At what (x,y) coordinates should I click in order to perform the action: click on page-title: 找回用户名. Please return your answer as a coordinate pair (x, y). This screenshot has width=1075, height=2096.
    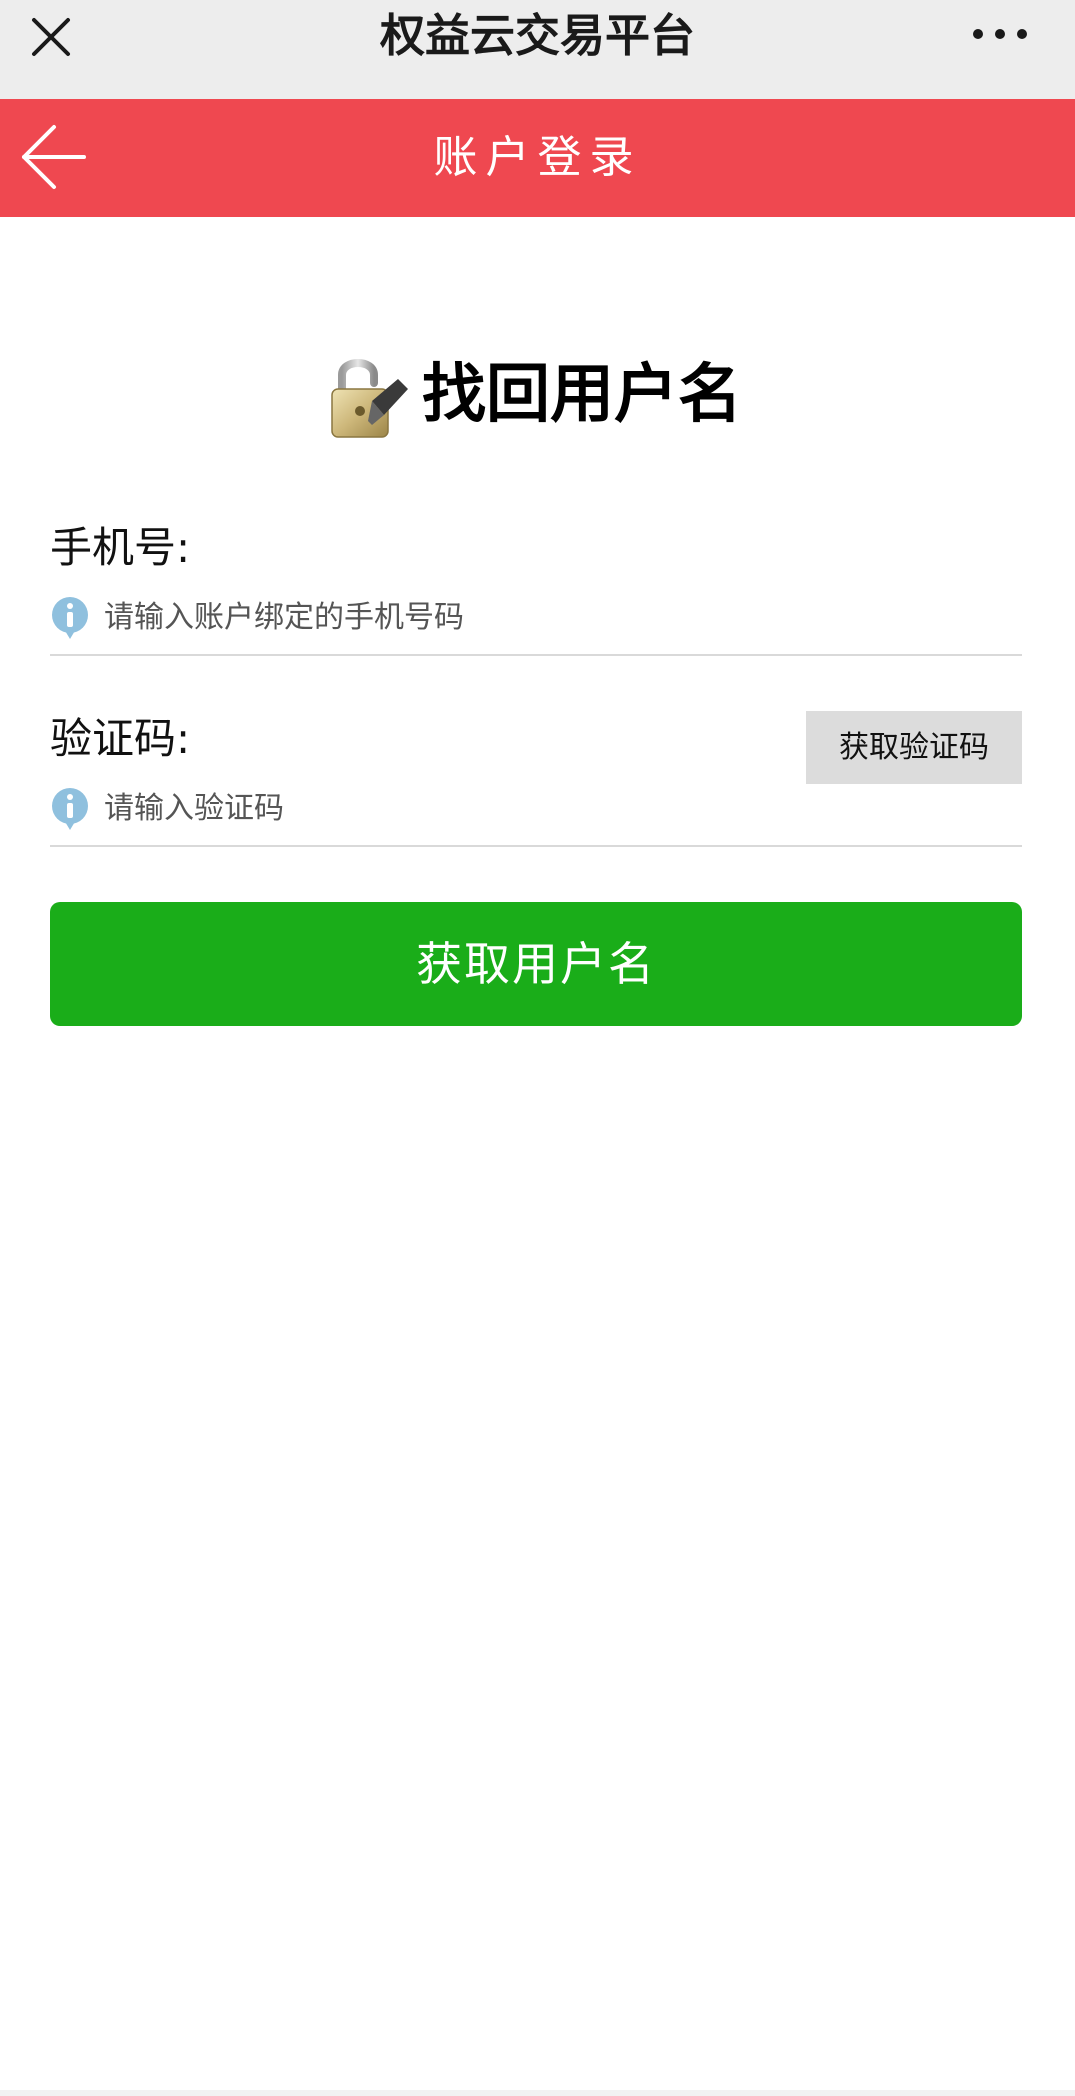
    Looking at the image, I should click on (582, 395).